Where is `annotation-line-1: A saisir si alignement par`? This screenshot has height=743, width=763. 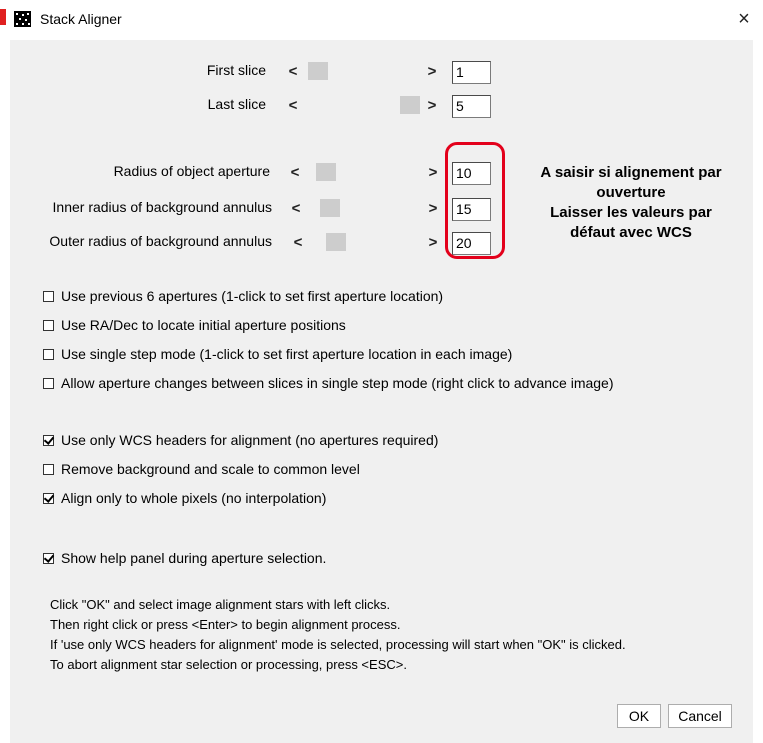 annotation-line-1: A saisir si alignement par is located at coordinates (631, 172).